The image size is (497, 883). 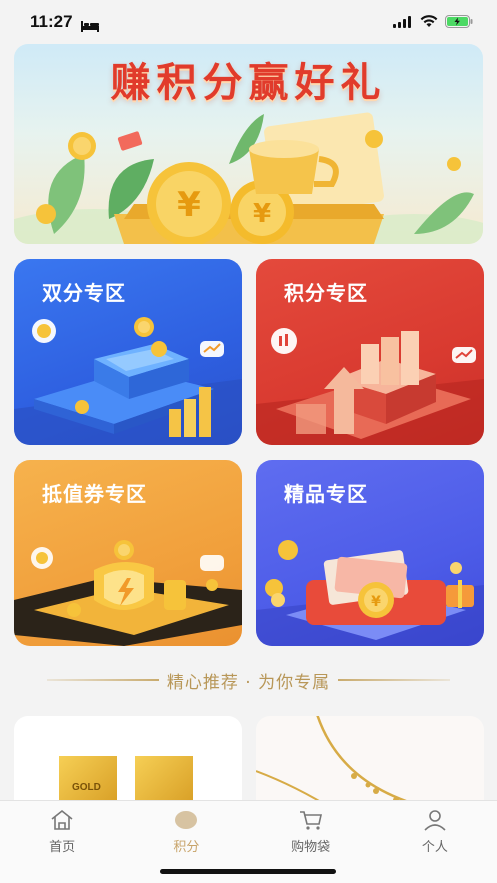 I want to click on wifi-icon, so click(x=429, y=22).